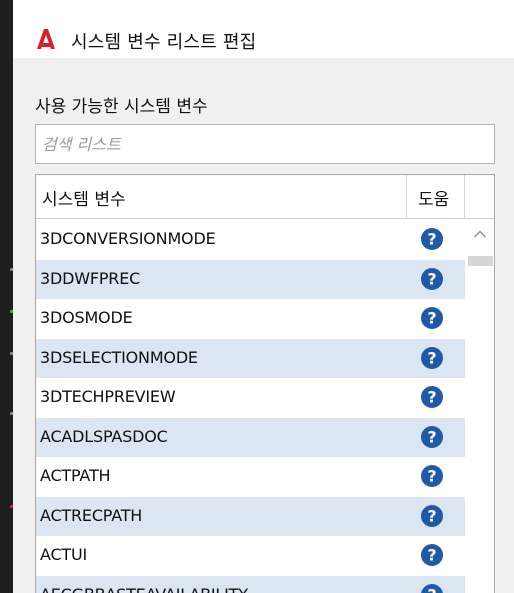  I want to click on available-variables-label: 사용 가능한 시스템 변수, so click(121, 107).